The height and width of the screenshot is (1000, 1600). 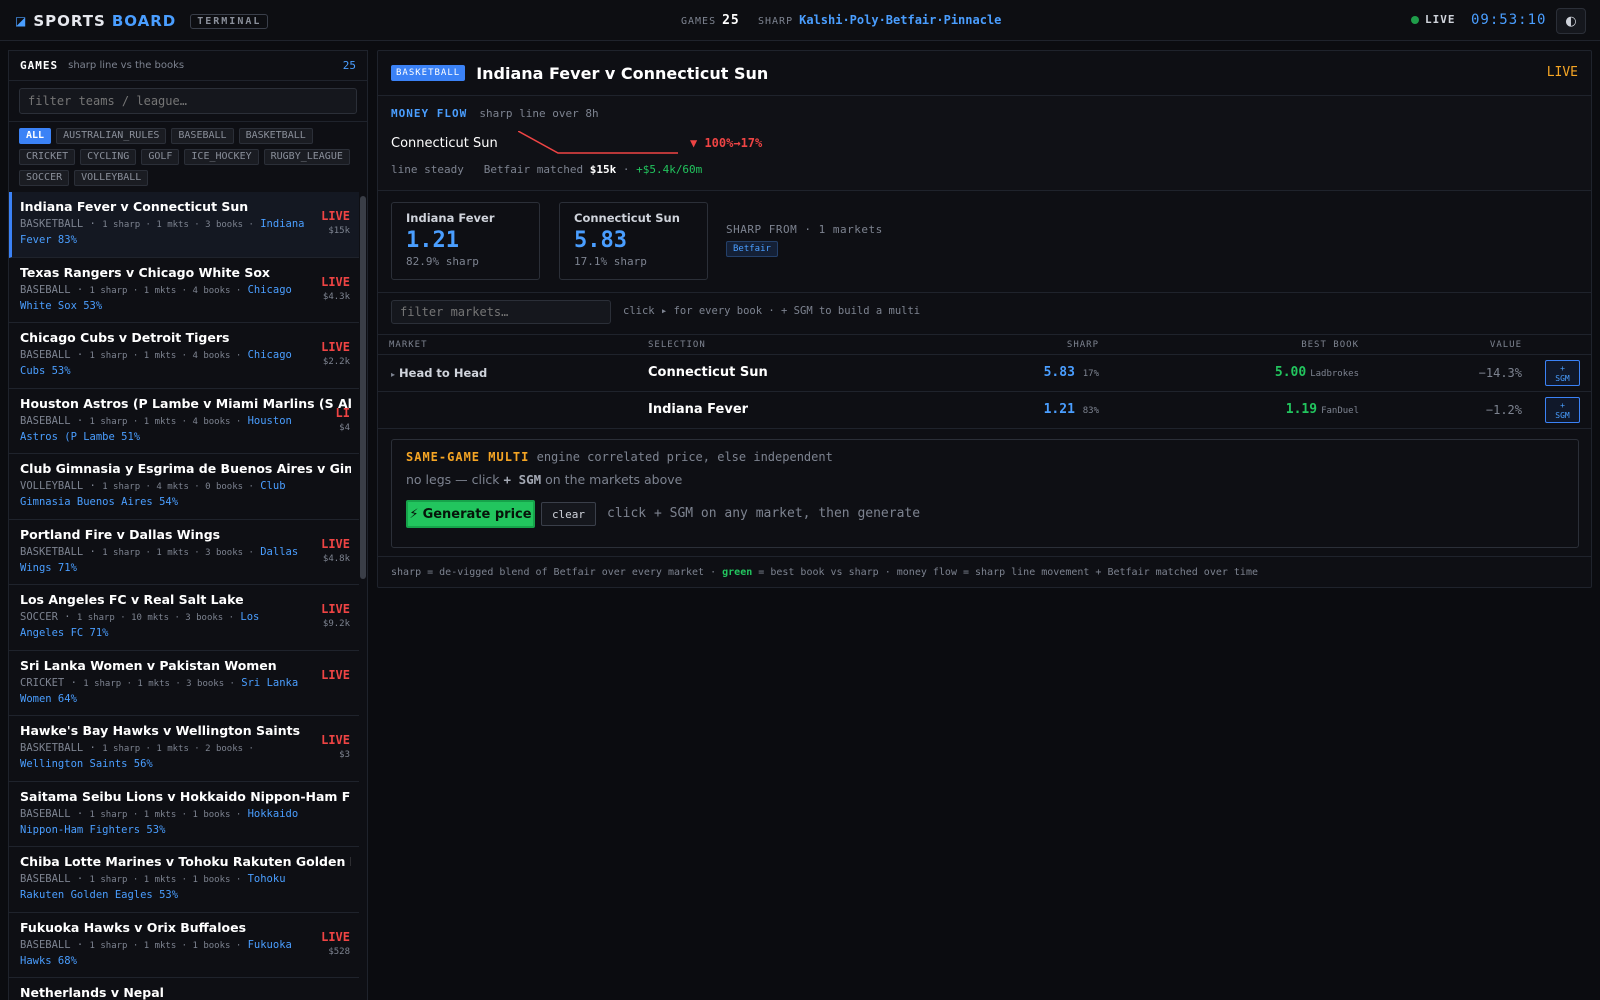 What do you see at coordinates (669, 169) in the screenshot?
I see `matched-rate: +$5.4k/60m` at bounding box center [669, 169].